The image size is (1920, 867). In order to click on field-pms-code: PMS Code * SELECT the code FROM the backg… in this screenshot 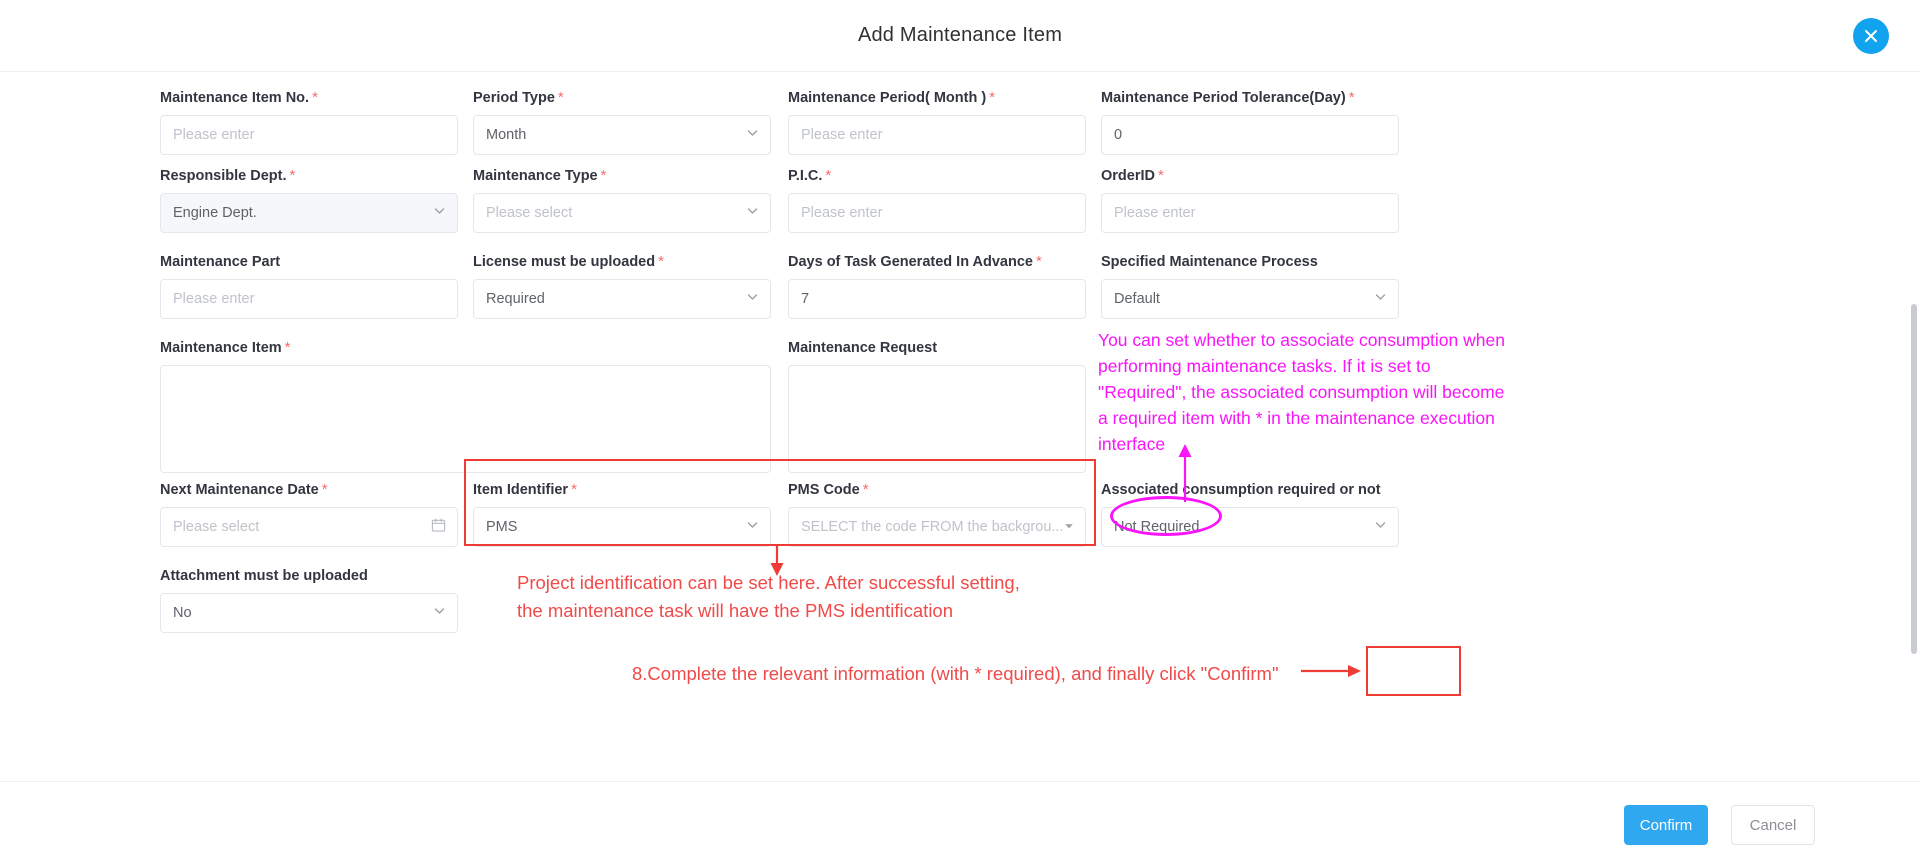, I will do `click(937, 514)`.